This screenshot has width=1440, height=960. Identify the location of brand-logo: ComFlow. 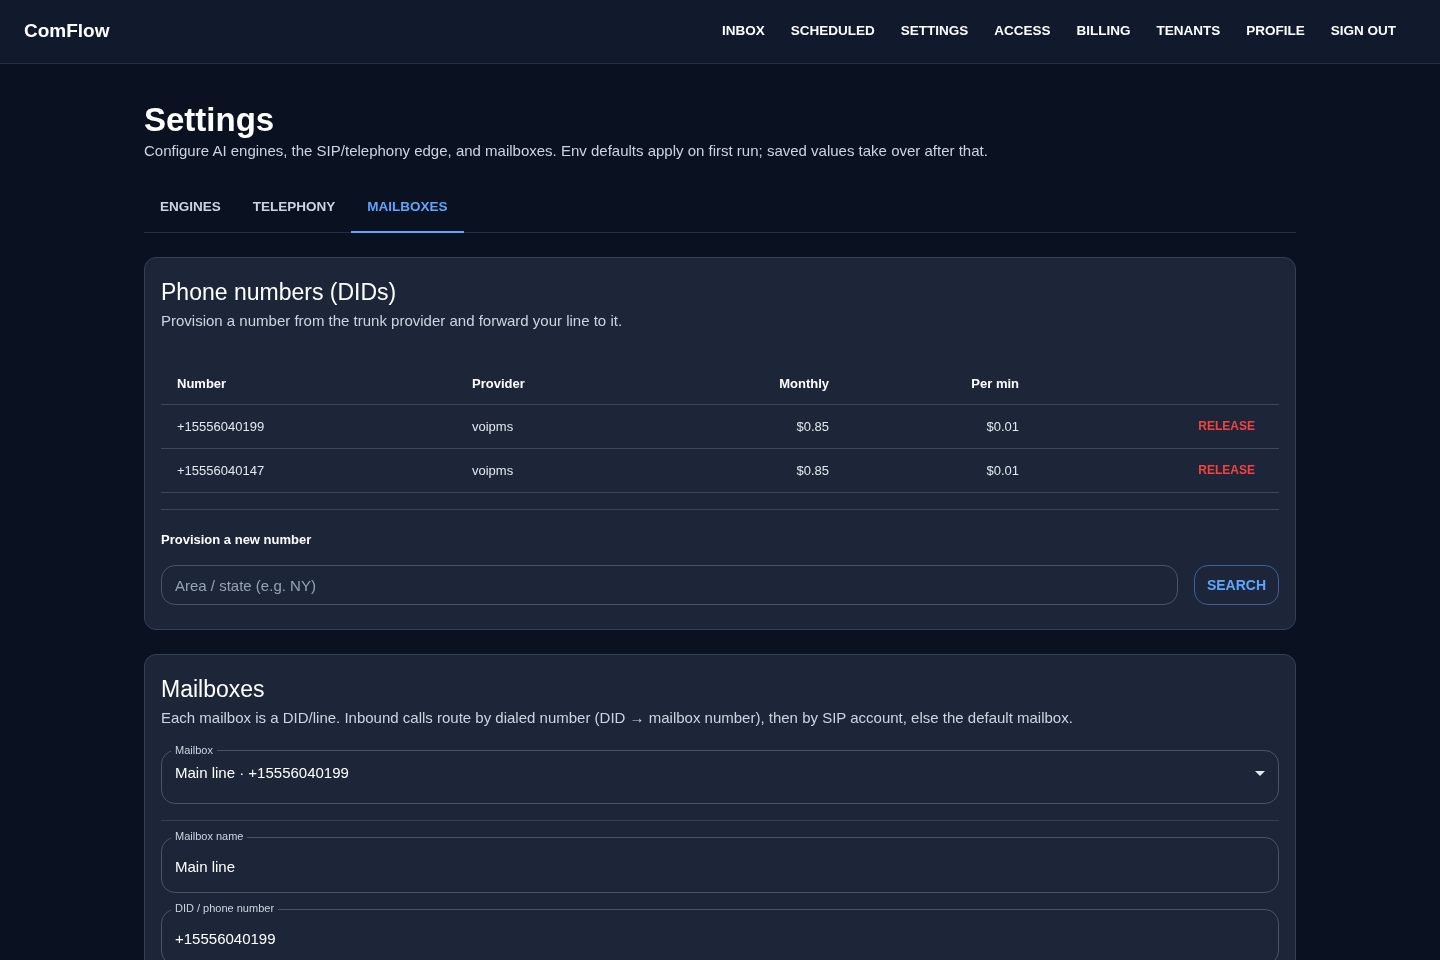
(67, 31).